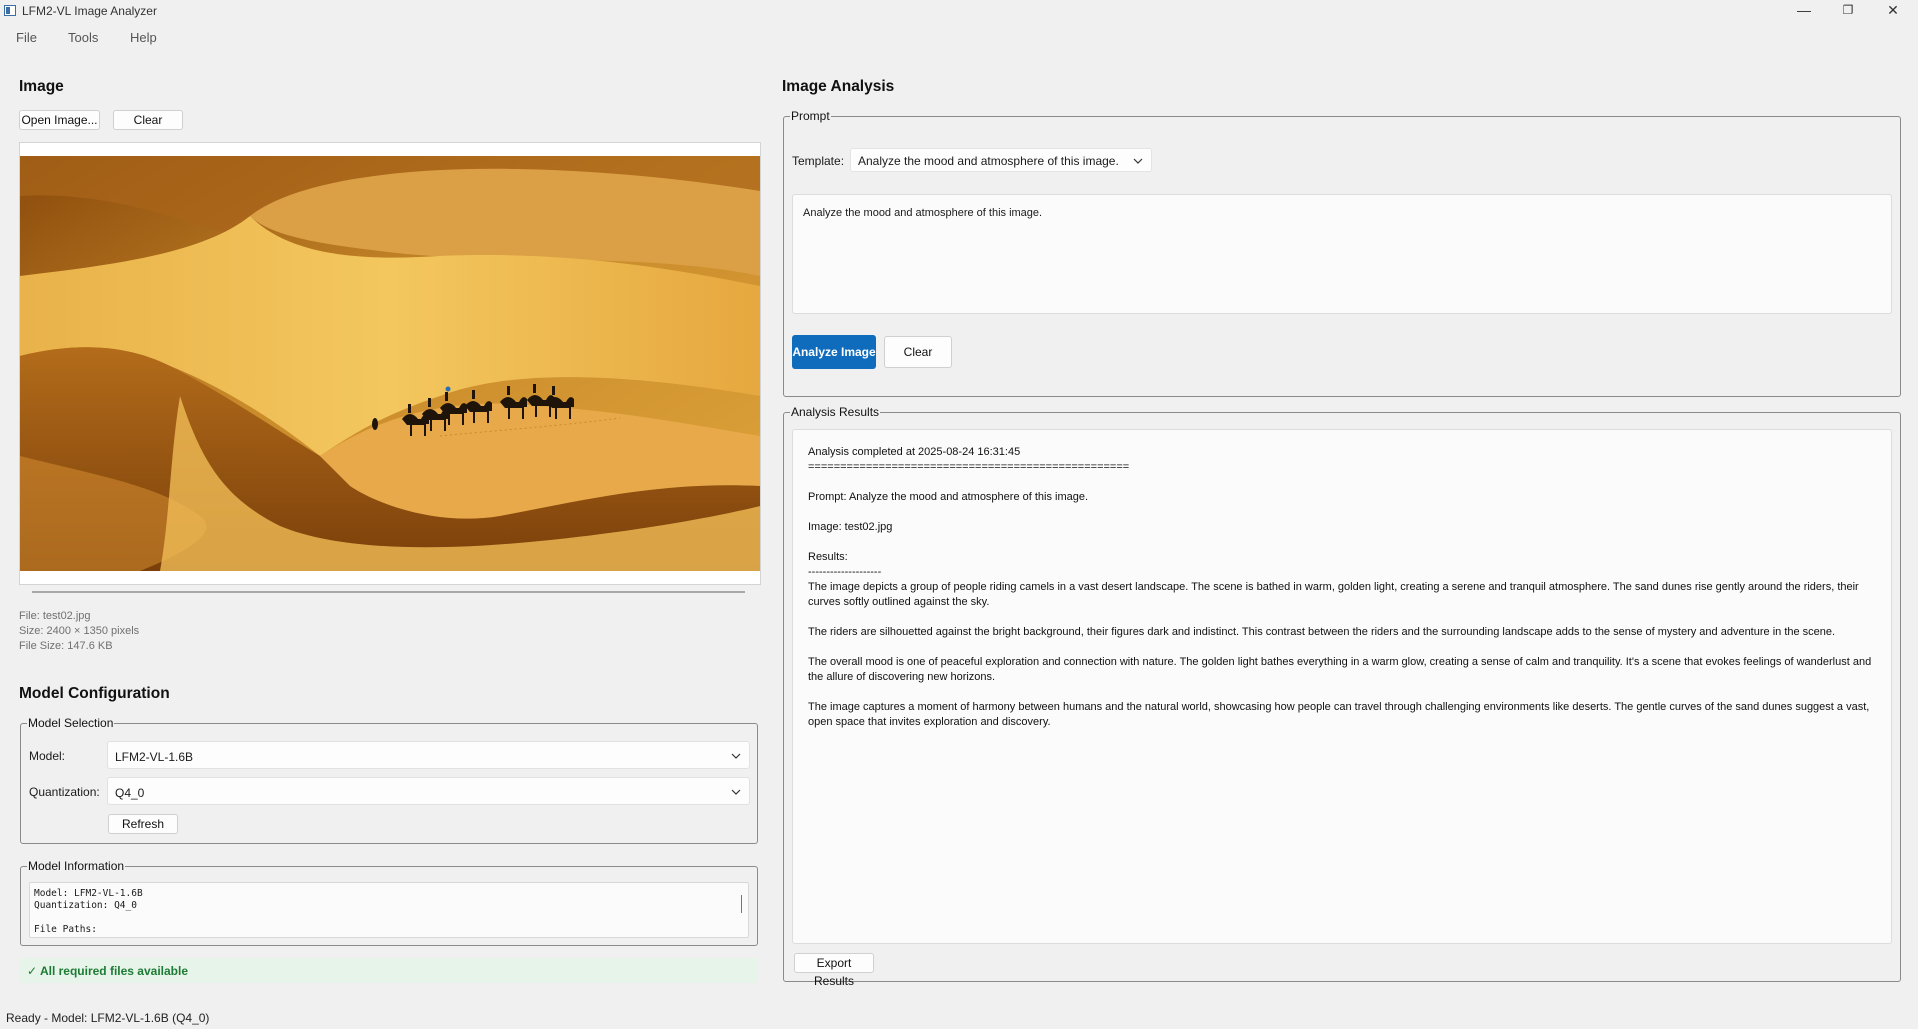 This screenshot has height=1029, width=1918. I want to click on status-bar-text: Ready - Model: LFM2-VL-1.6B (Q4_0), so click(108, 1018).